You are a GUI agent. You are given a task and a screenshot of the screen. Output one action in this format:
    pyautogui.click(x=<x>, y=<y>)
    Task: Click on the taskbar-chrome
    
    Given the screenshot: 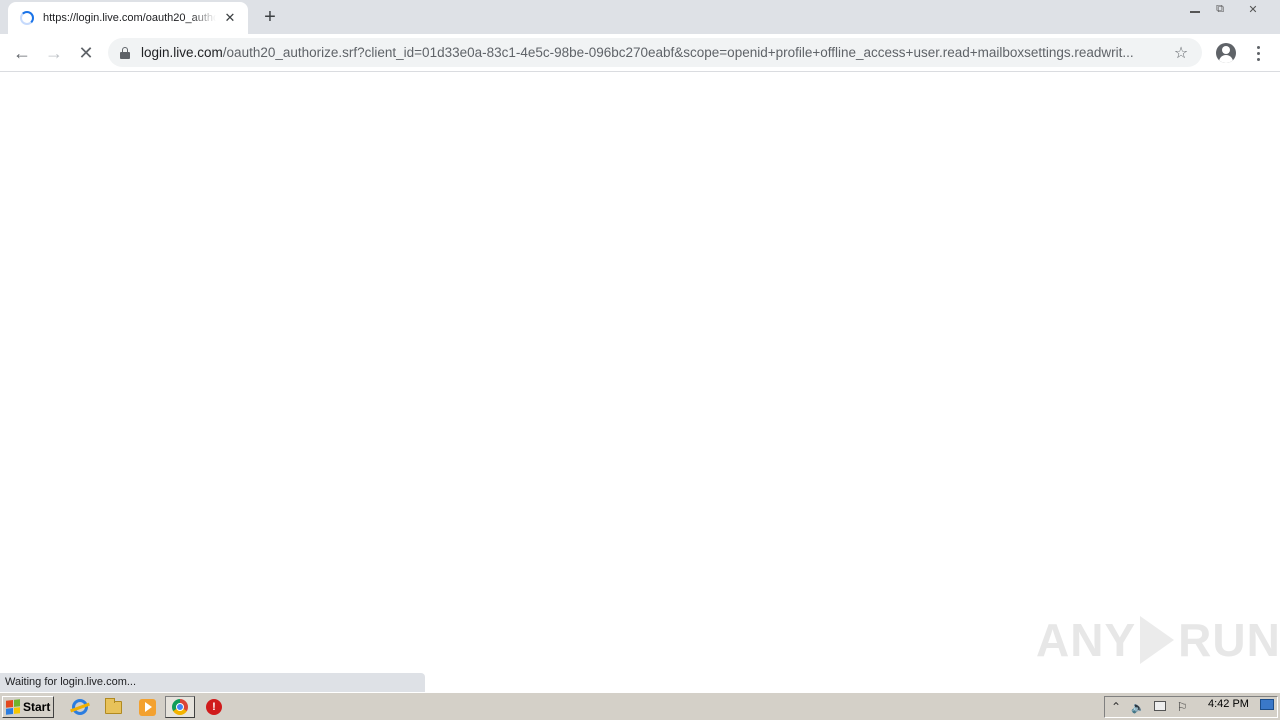 What is the action you would take?
    pyautogui.click(x=180, y=707)
    